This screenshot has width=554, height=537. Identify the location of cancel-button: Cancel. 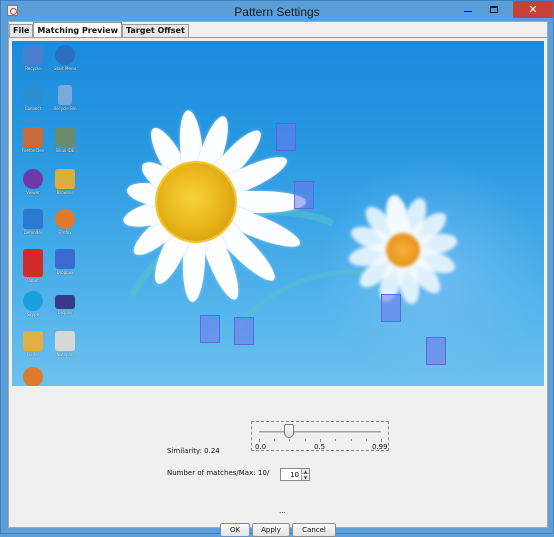
(314, 530).